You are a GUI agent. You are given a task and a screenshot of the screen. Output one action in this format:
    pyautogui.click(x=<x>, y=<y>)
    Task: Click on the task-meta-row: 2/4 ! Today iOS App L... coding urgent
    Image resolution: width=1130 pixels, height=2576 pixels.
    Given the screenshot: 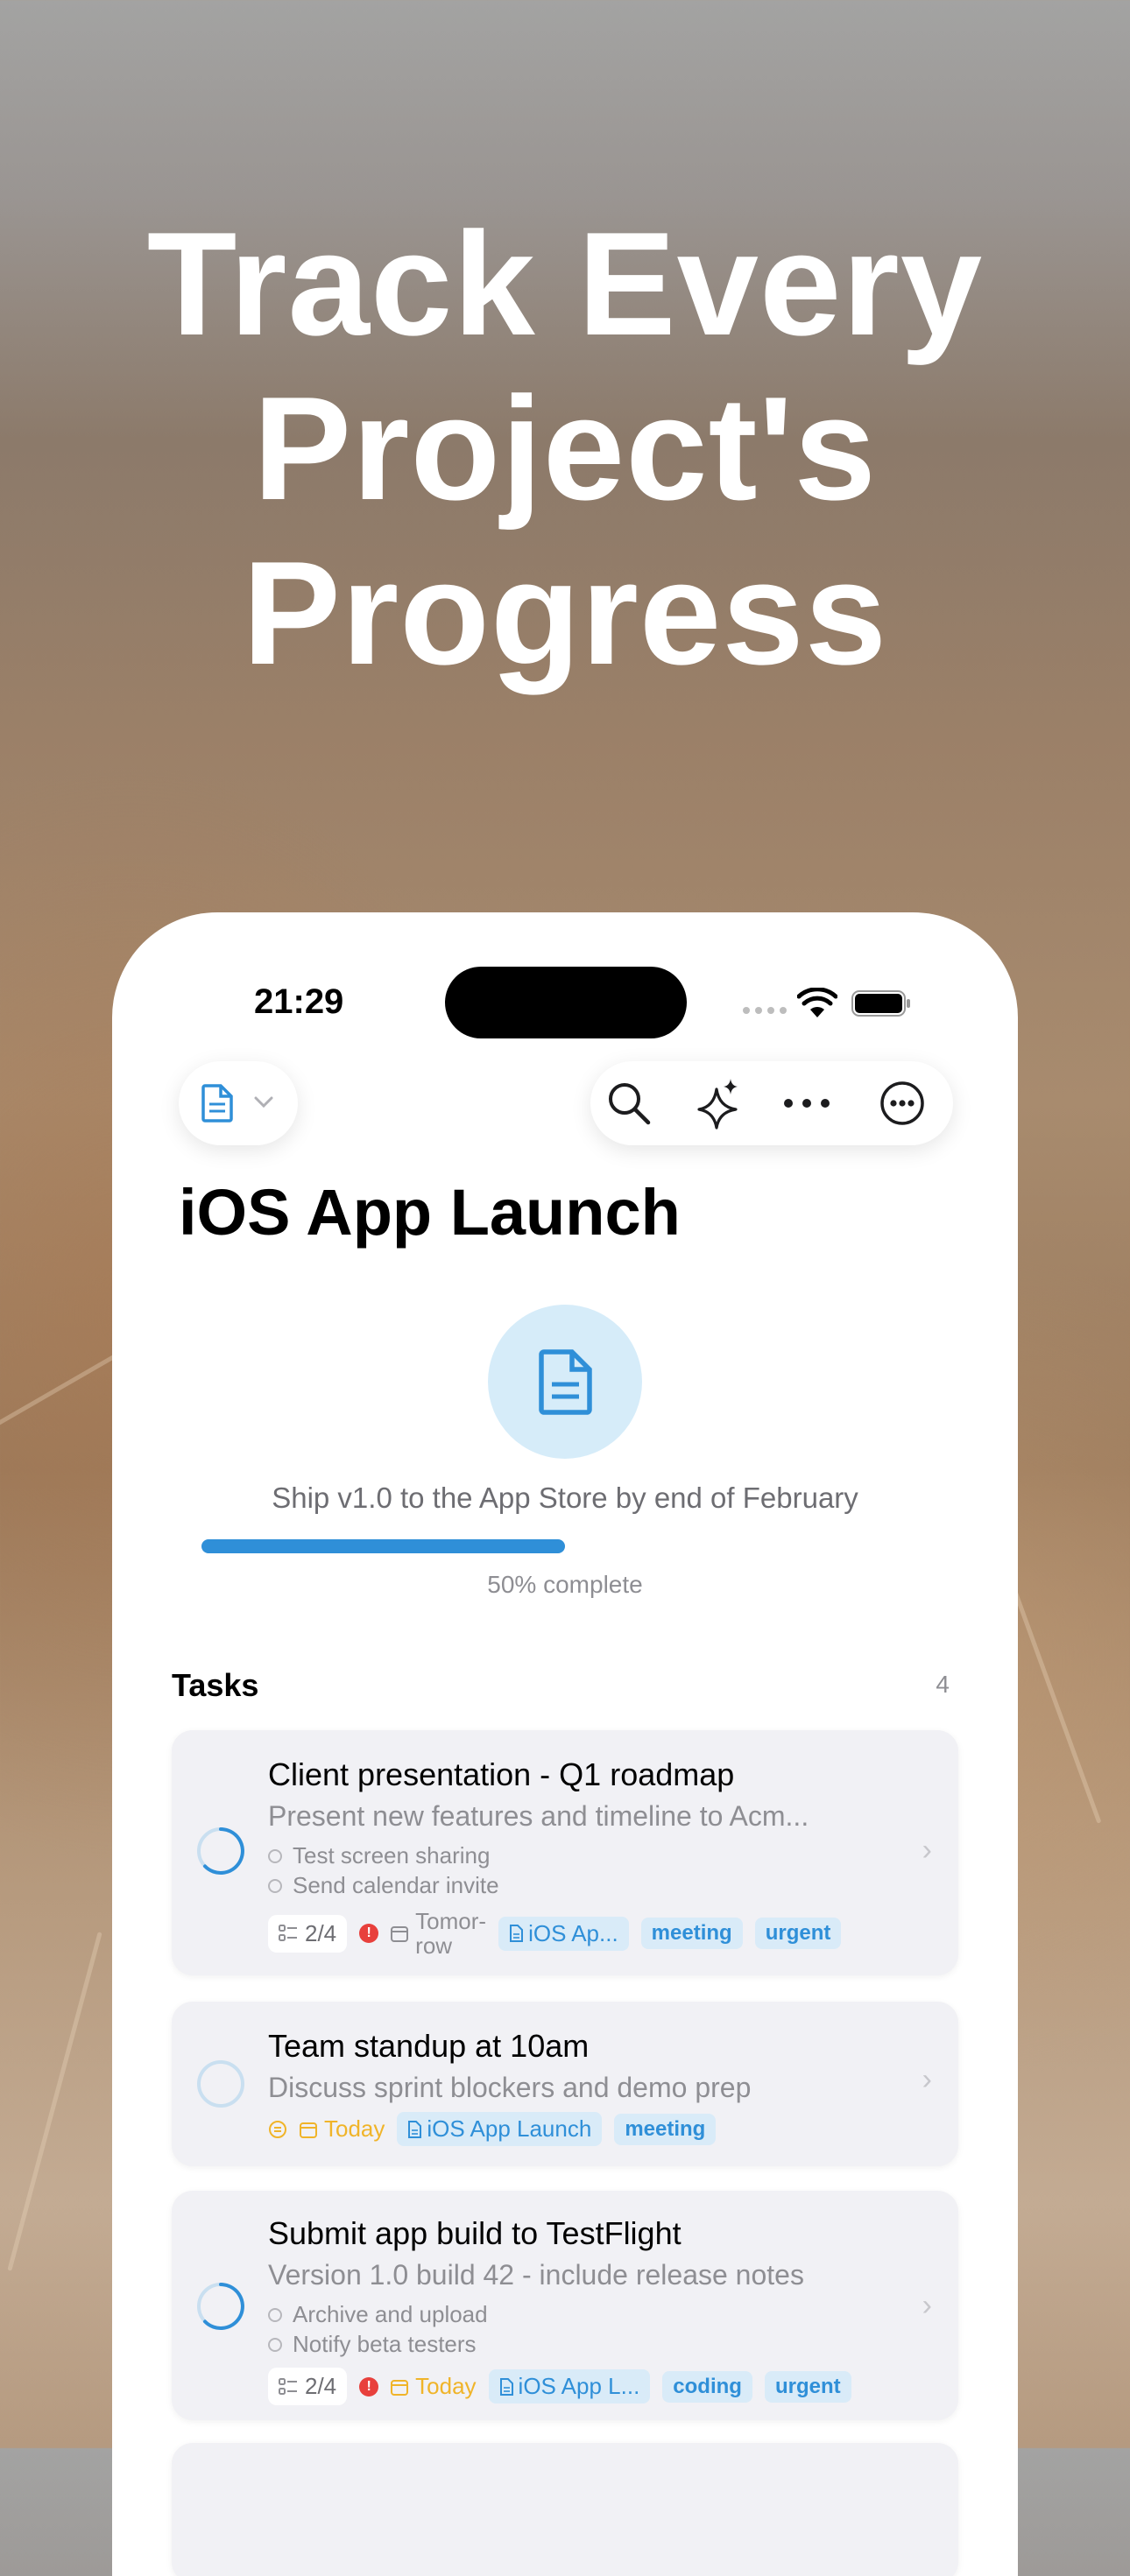 What is the action you would take?
    pyautogui.click(x=559, y=2386)
    